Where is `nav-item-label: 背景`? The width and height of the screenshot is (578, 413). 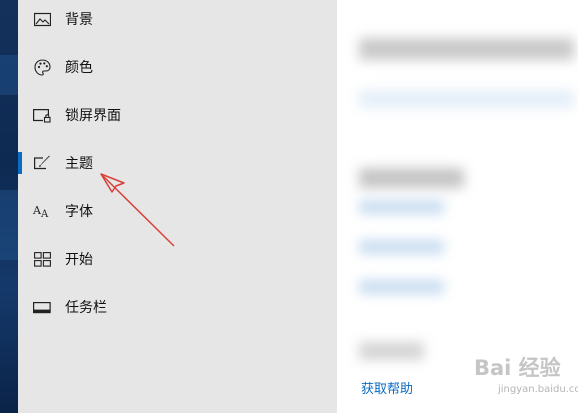
nav-item-label: 背景 is located at coordinates (79, 20).